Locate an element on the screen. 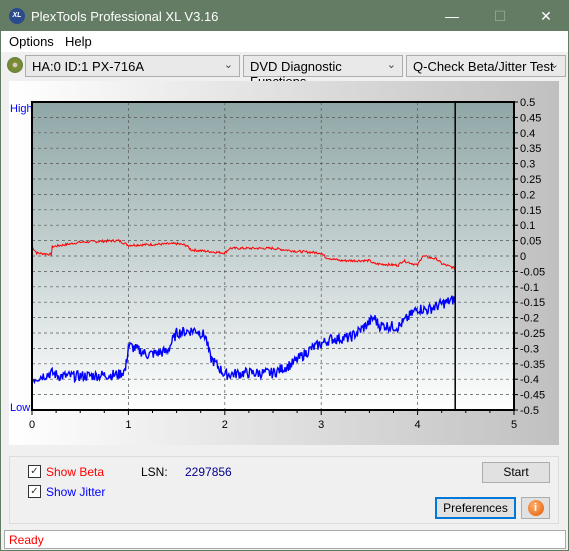  y-tick-label: 0.05 is located at coordinates (530, 242).